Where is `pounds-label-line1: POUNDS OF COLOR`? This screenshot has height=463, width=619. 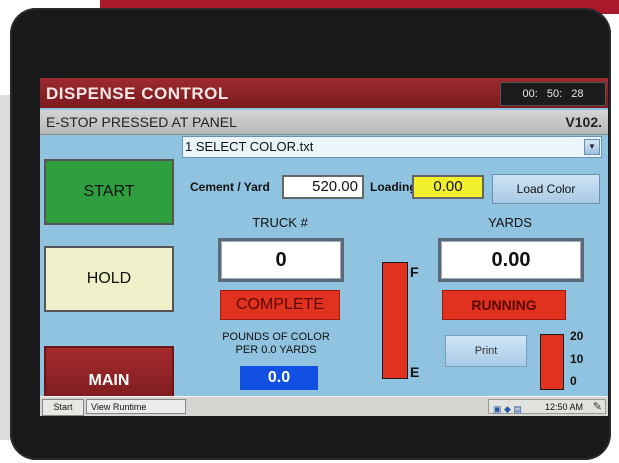 pounds-label-line1: POUNDS OF COLOR is located at coordinates (276, 337).